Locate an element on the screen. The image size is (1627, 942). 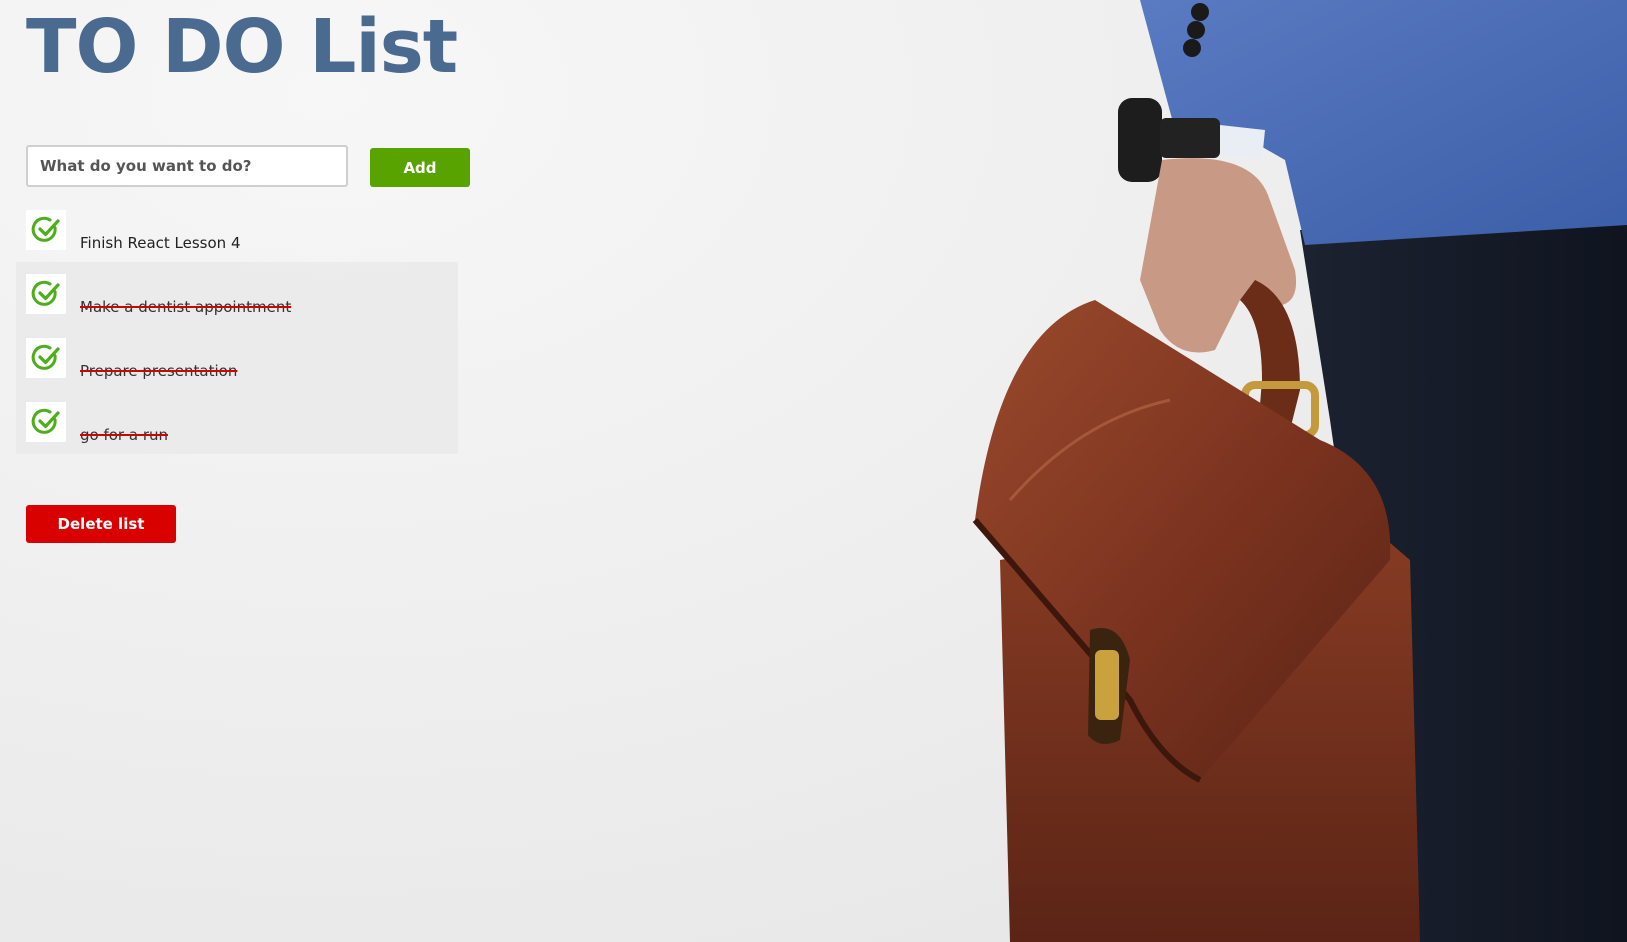
list-item-label: go for a run is located at coordinates (124, 435).